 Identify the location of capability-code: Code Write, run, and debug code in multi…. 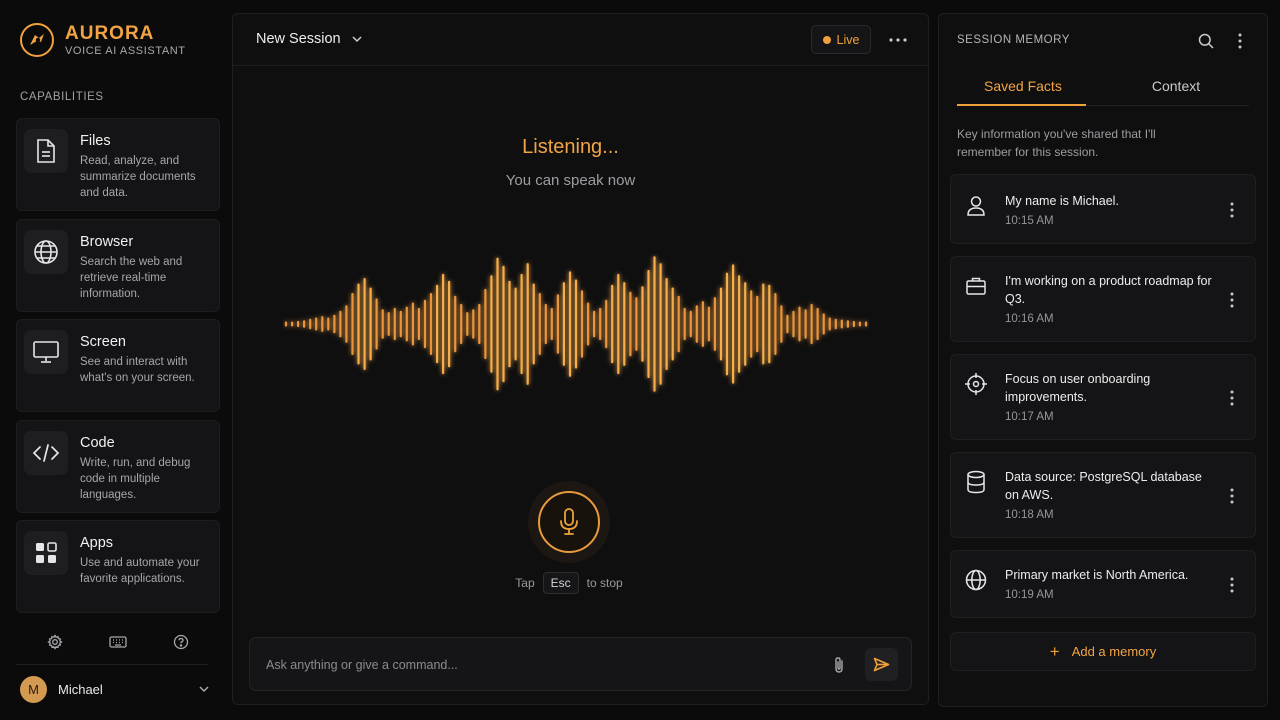
(118, 466).